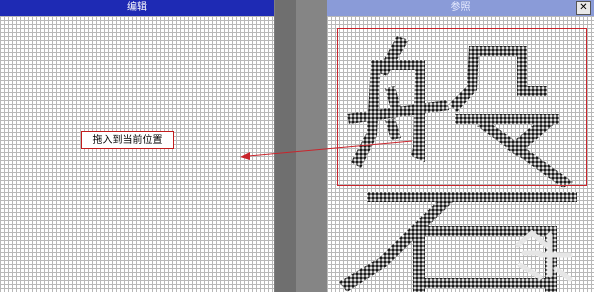 The height and width of the screenshot is (295, 600). I want to click on editor-title: 编辑, so click(137, 7).